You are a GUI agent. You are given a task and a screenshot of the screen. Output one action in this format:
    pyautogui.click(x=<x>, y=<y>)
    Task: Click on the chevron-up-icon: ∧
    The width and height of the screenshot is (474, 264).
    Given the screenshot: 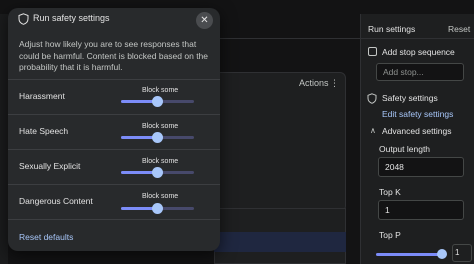 What is the action you would take?
    pyautogui.click(x=373, y=130)
    